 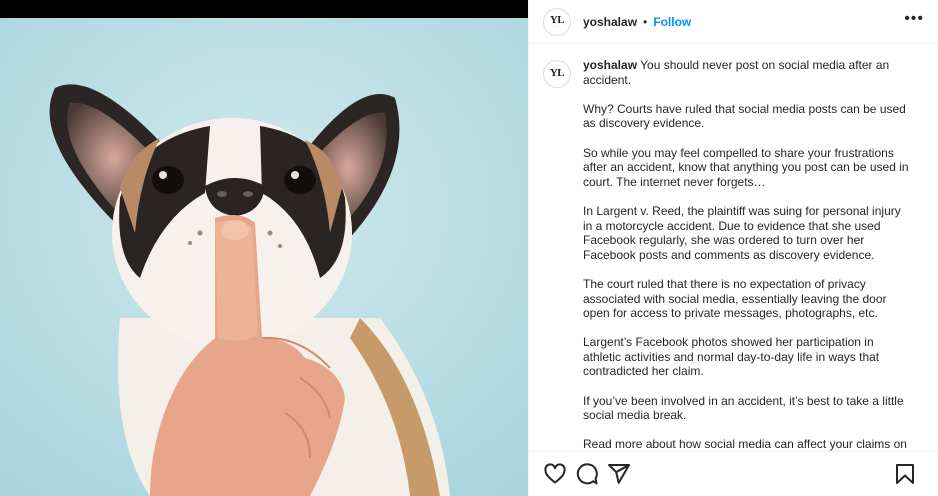 What do you see at coordinates (672, 22) in the screenshot?
I see `follow-button: Follow` at bounding box center [672, 22].